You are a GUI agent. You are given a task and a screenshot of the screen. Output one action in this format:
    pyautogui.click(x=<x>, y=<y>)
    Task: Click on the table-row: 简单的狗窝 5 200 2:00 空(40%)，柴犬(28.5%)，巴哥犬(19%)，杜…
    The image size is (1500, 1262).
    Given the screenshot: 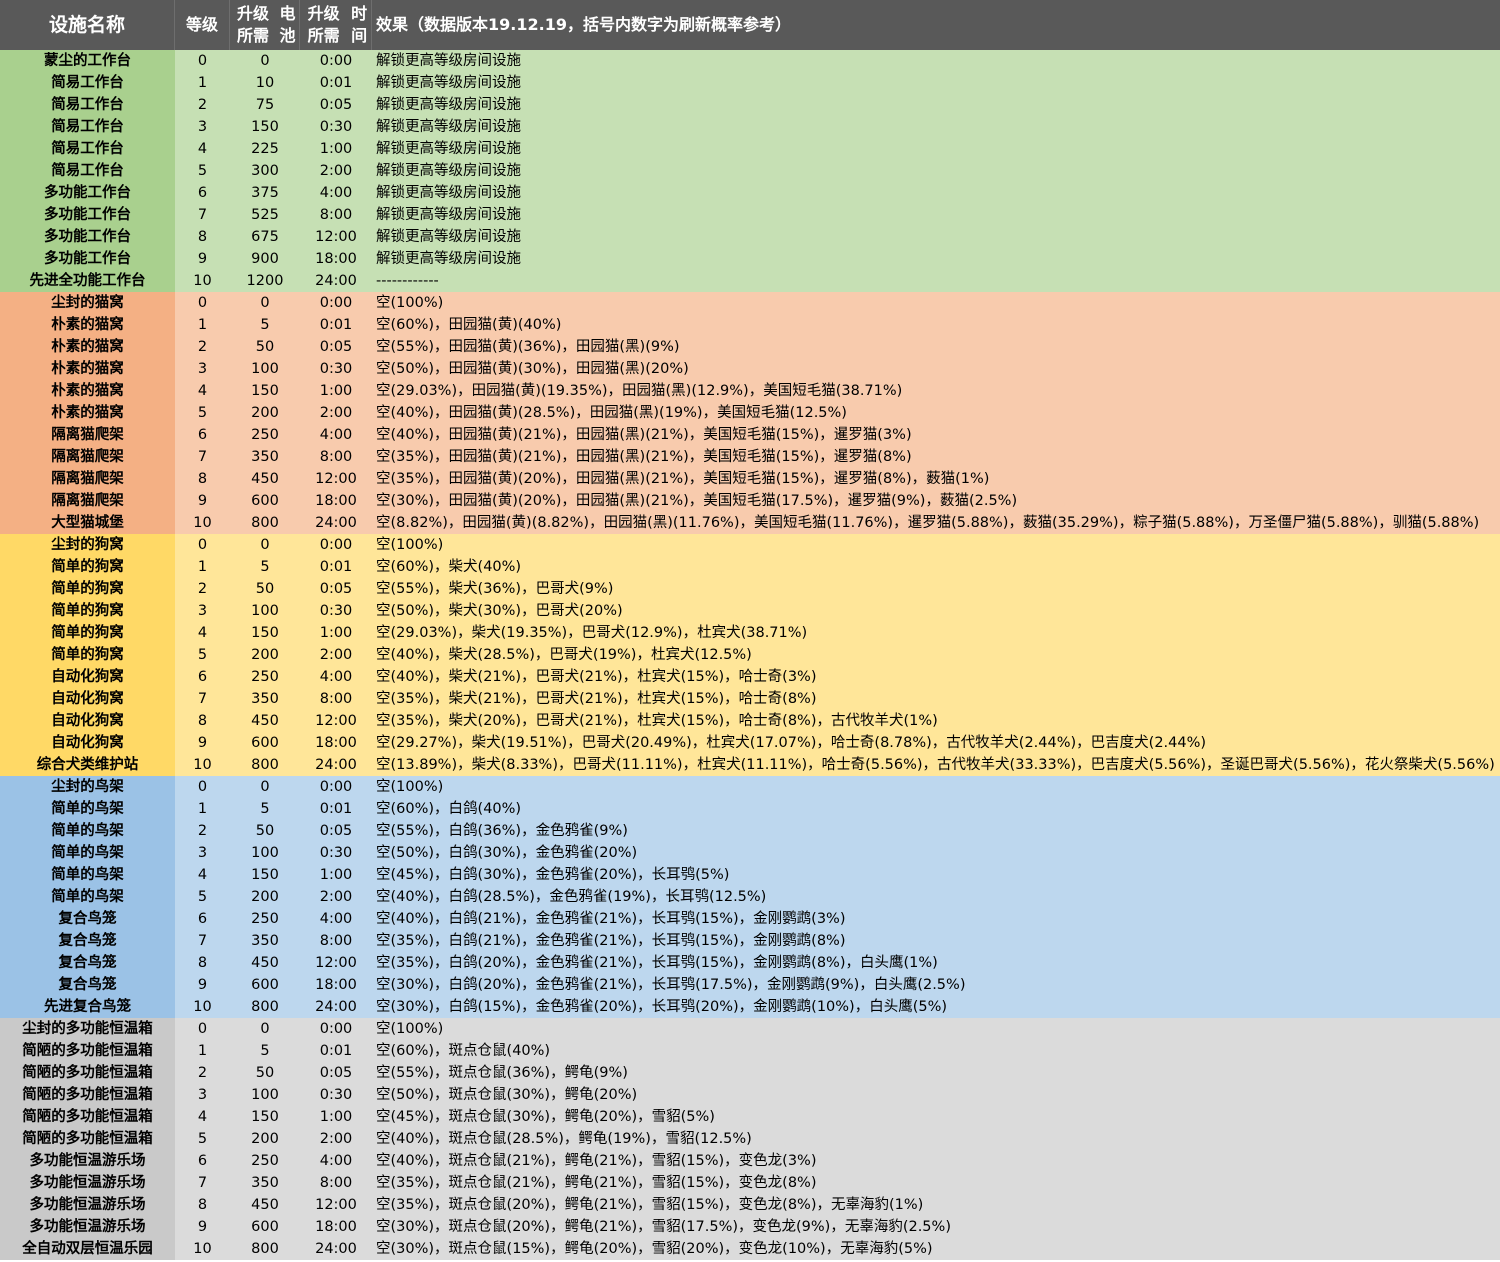 What is the action you would take?
    pyautogui.click(x=750, y=655)
    